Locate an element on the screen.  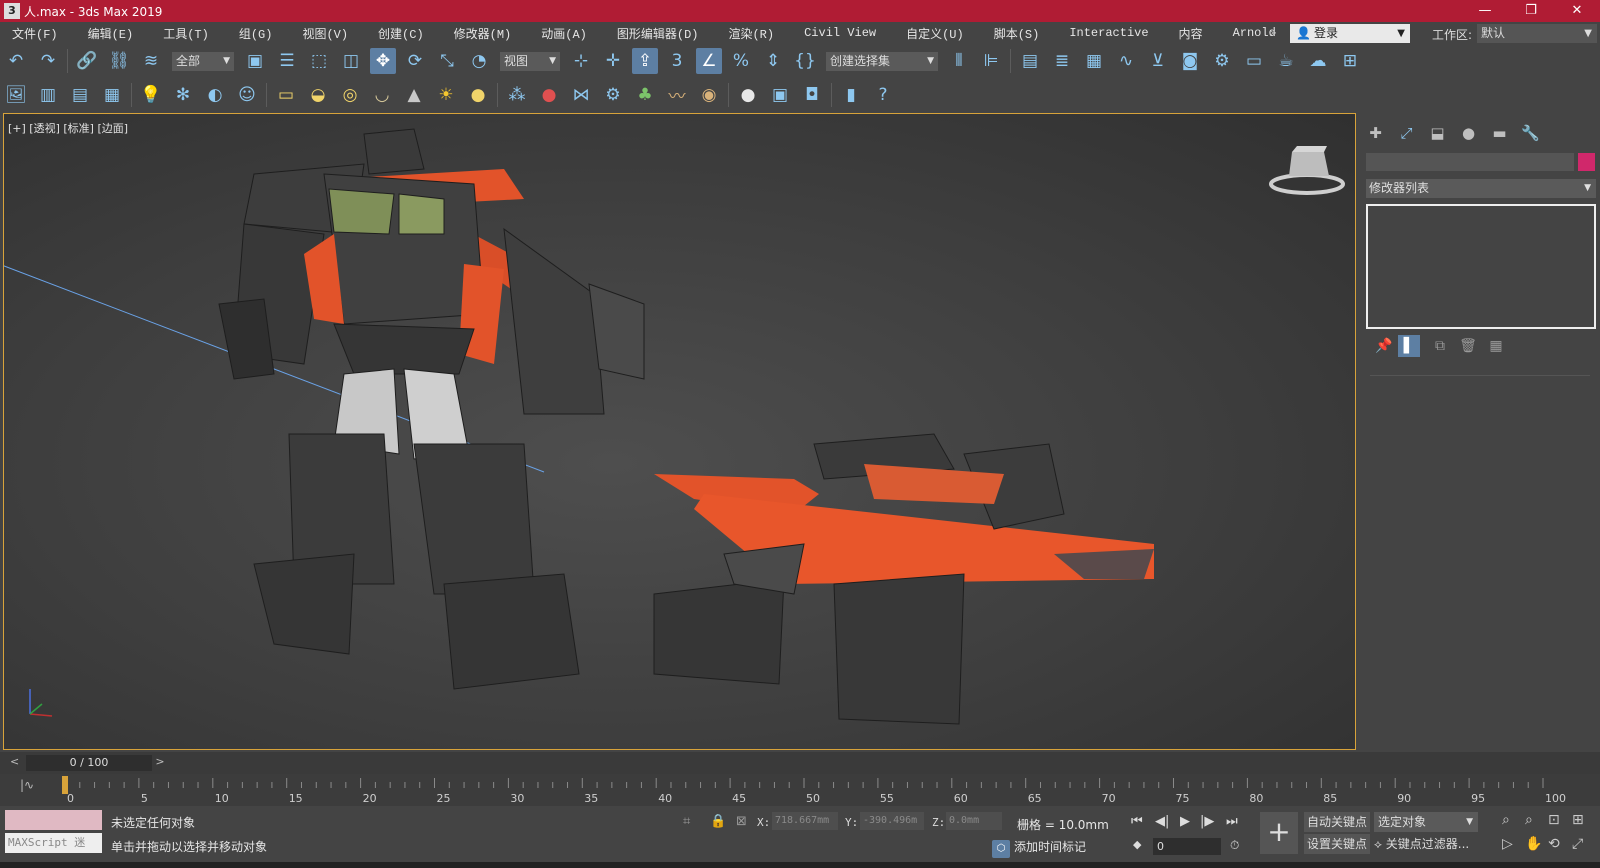
keyboard-shortcut-override-icon: ⇪ is located at coordinates (645, 61).